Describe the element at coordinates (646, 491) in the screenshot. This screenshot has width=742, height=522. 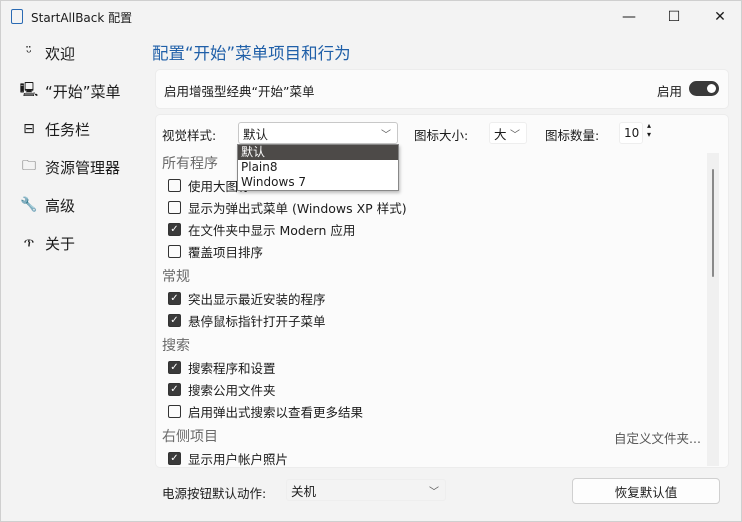
I see `restore-defaults-button: 恢复默认值` at that location.